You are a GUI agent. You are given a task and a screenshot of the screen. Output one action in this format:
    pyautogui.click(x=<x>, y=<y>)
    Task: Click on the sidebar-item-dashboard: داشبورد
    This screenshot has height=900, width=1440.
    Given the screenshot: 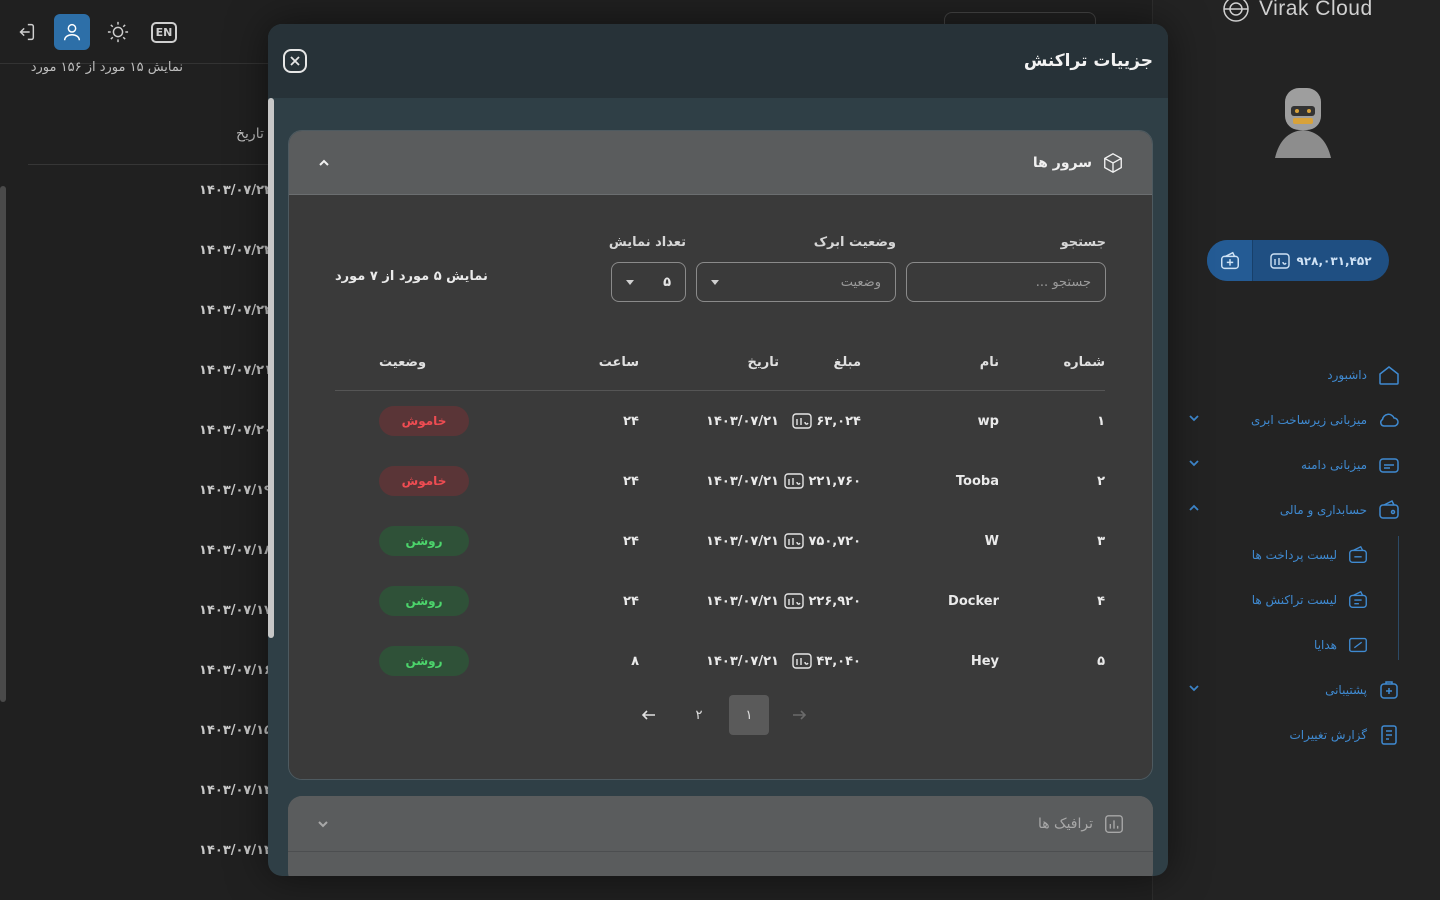 What is the action you would take?
    pyautogui.click(x=1296, y=374)
    